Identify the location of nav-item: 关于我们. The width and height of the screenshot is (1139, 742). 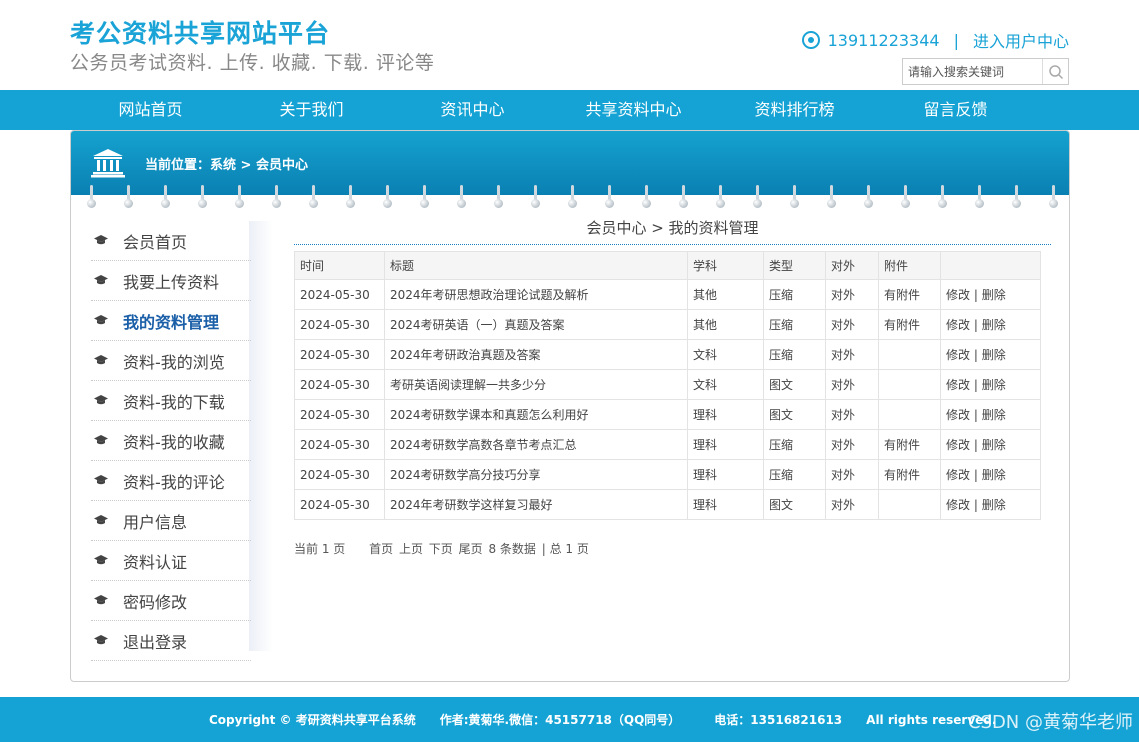
(311, 110).